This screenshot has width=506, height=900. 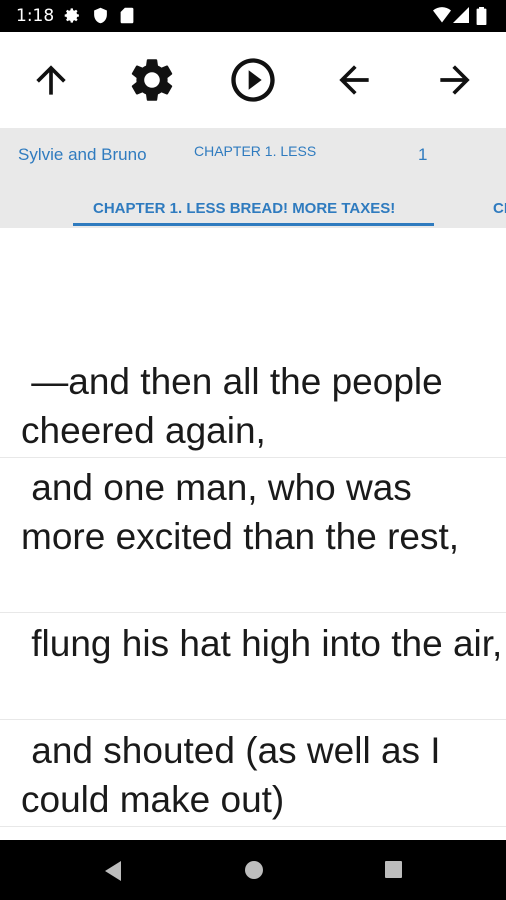 I want to click on chapter-tabs: CHAPTER 1. LESS BREAD! MORE TAXES! CH, so click(x=253, y=207).